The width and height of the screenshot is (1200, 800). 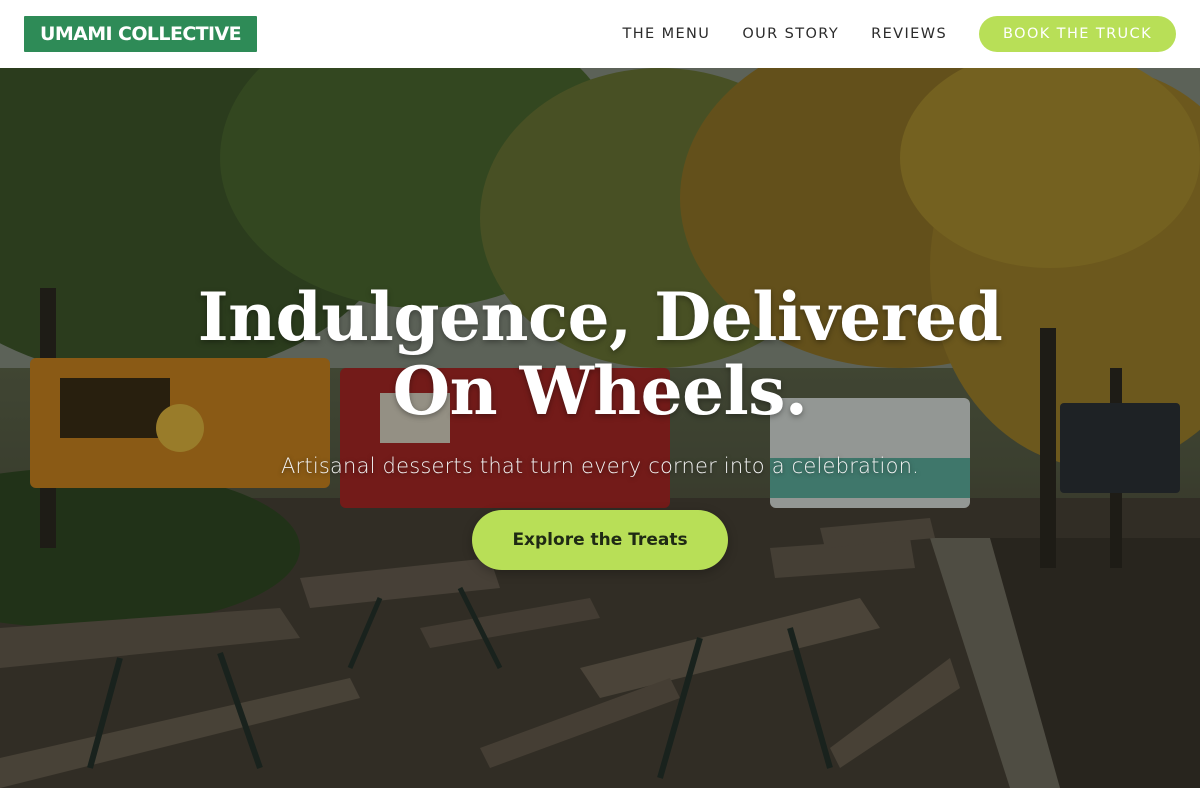 What do you see at coordinates (600, 540) in the screenshot?
I see `explore-treats-button: Explore the Treats` at bounding box center [600, 540].